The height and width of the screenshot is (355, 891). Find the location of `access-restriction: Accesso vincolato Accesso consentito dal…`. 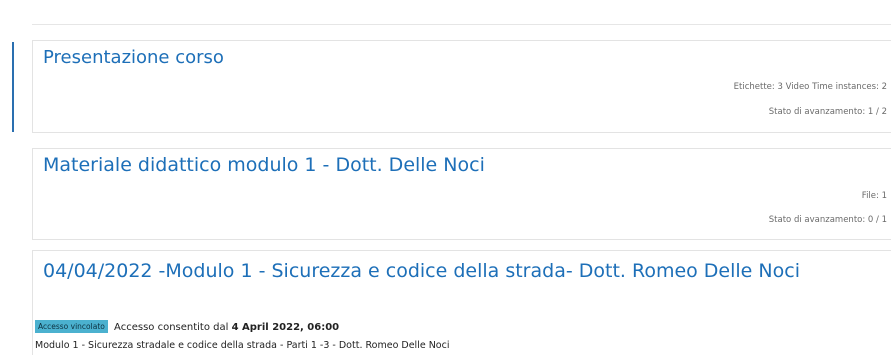

access-restriction: Accesso vincolato Accesso consentito dal… is located at coordinates (187, 326).